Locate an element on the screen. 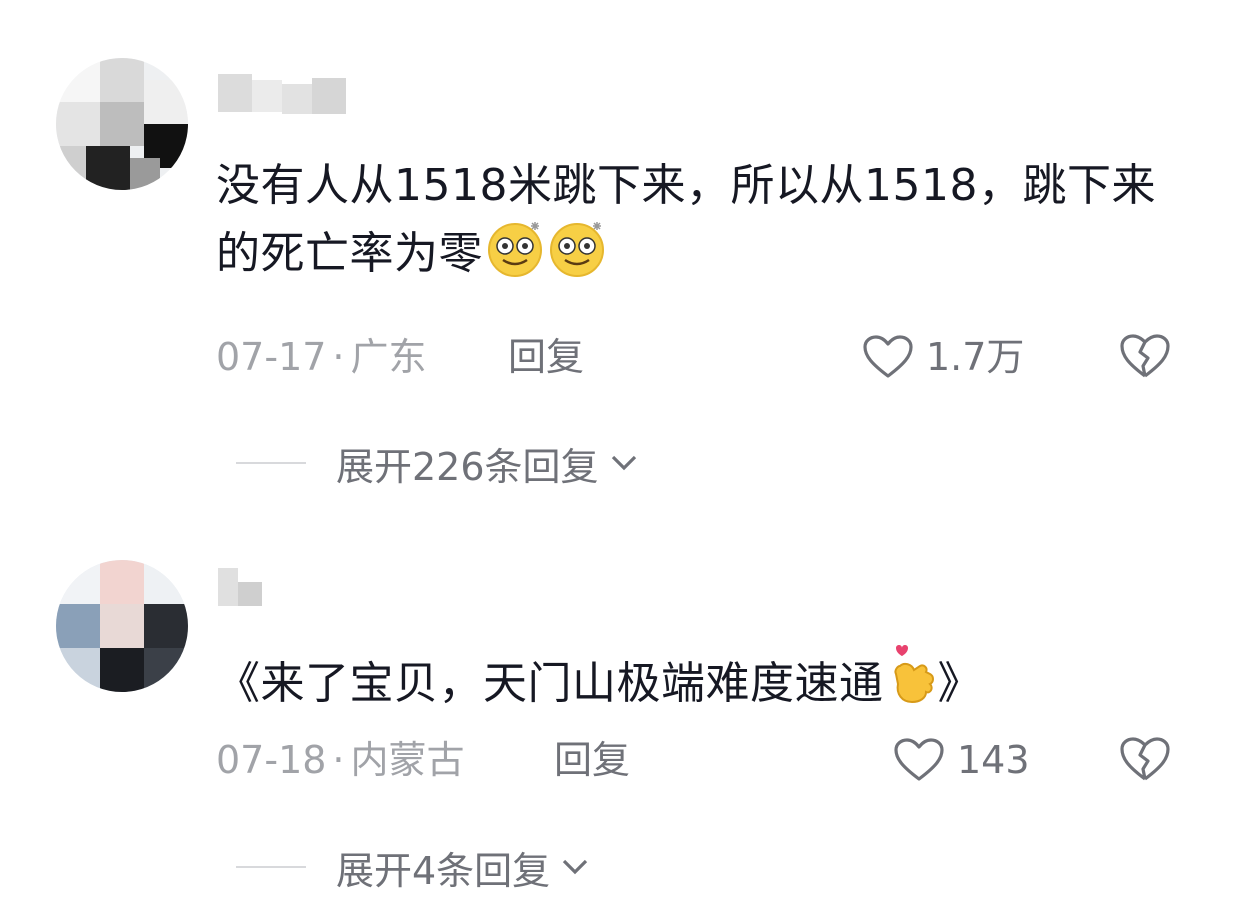  comment-text: 《来了宝贝，天门山极端难度速通 》 is located at coordinates (698, 685).